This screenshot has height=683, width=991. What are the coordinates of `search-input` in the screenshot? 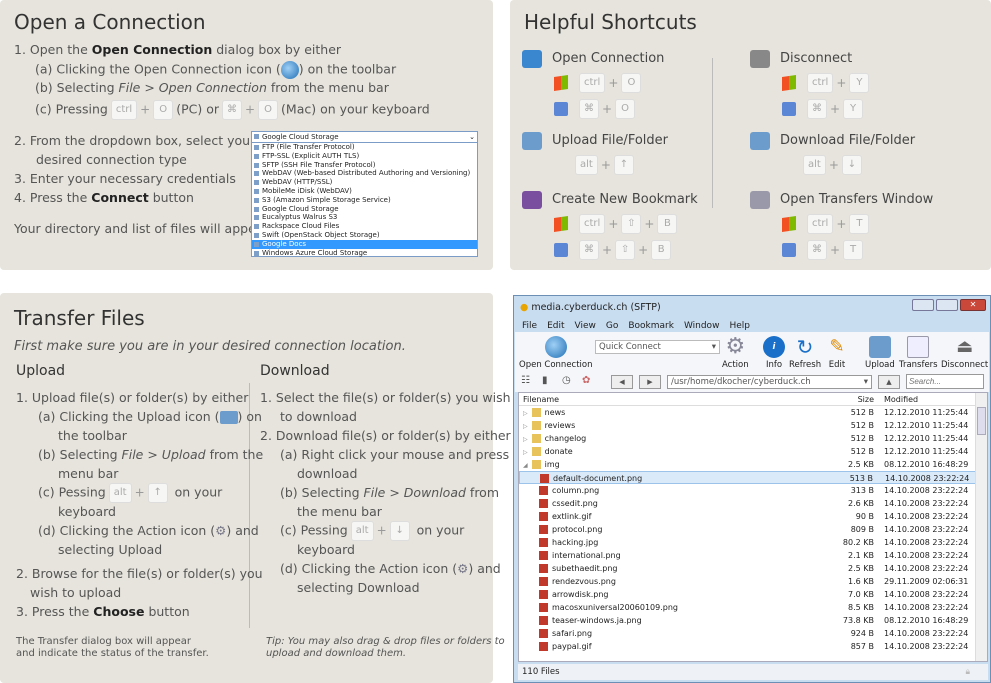 It's located at (945, 381).